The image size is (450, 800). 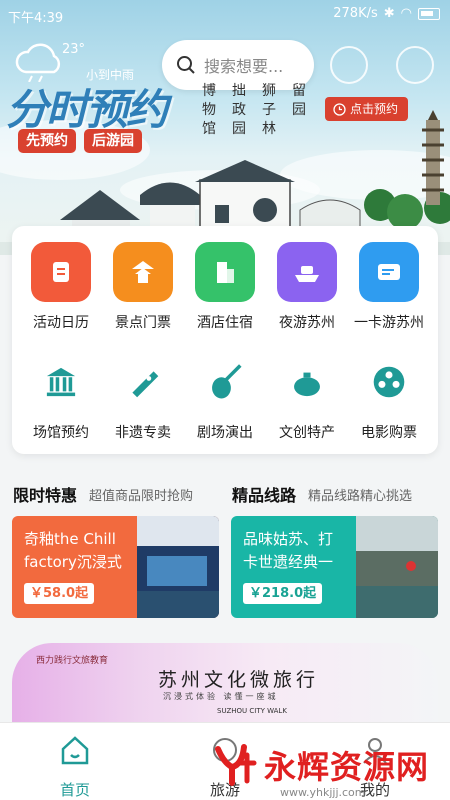 I want to click on clock-icon, so click(x=339, y=109).